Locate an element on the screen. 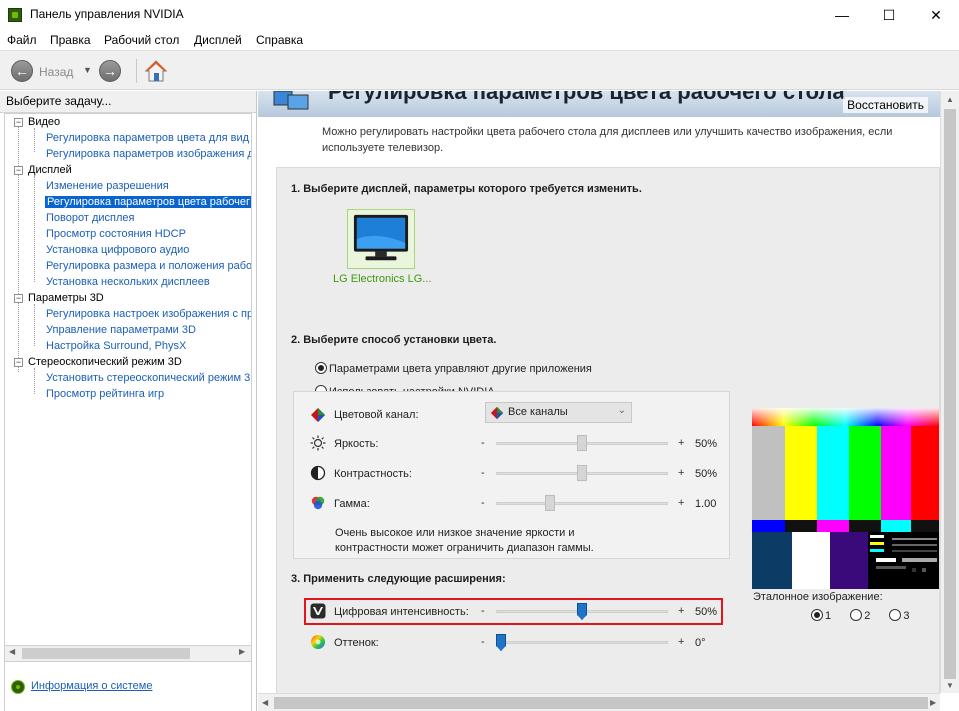 The width and height of the screenshot is (959, 711). tree-item-surround: Настройка Surround, PhysX is located at coordinates (116, 346).